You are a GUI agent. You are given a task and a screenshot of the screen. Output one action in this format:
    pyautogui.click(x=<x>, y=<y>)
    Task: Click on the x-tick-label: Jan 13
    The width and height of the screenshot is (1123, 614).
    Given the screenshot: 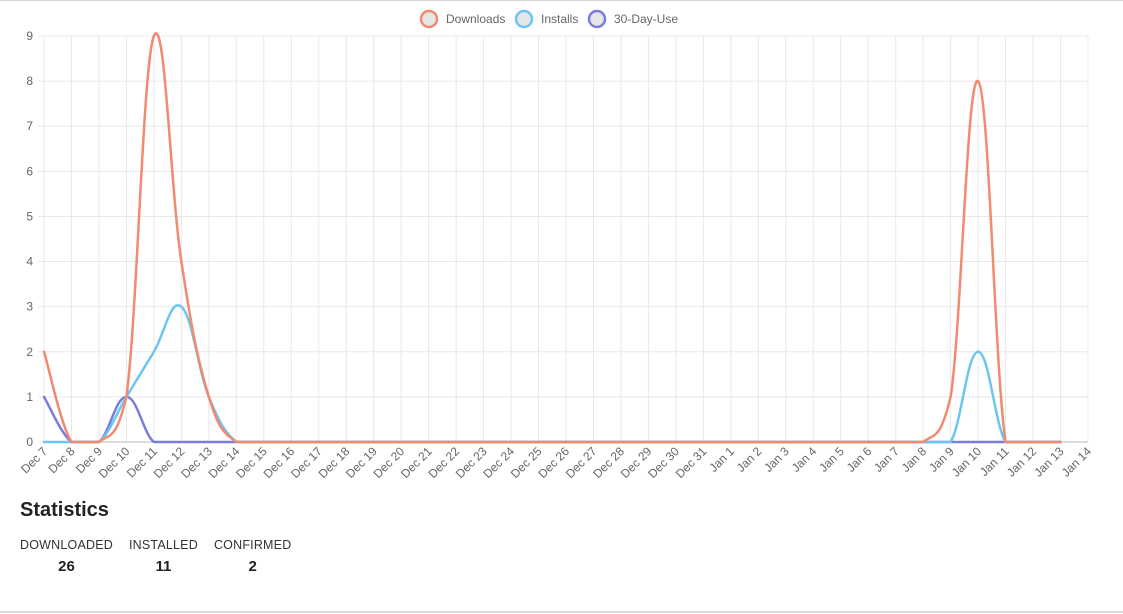 What is the action you would take?
    pyautogui.click(x=1049, y=462)
    